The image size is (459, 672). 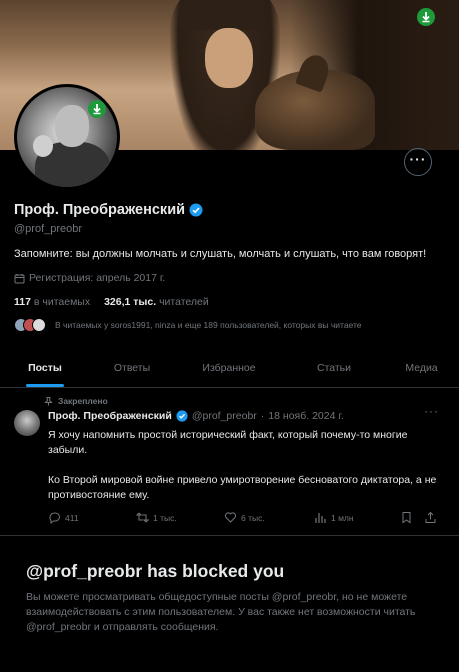 I want to click on profile-name-text: Проф. Преображенский, so click(x=100, y=210).